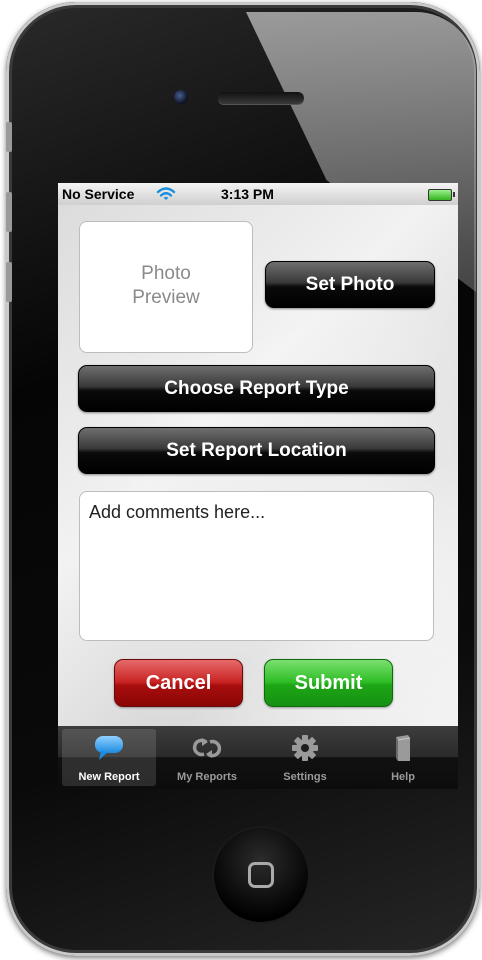  What do you see at coordinates (181, 97) in the screenshot?
I see `front-camera` at bounding box center [181, 97].